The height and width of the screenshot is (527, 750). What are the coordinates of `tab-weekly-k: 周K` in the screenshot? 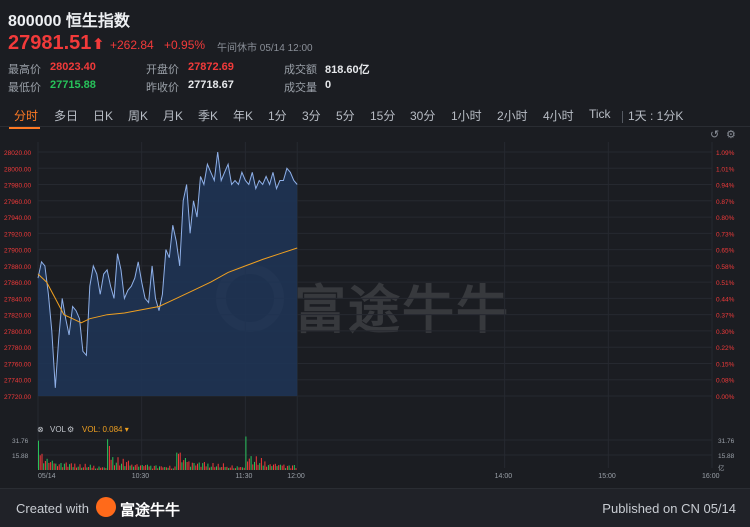 It's located at (138, 115).